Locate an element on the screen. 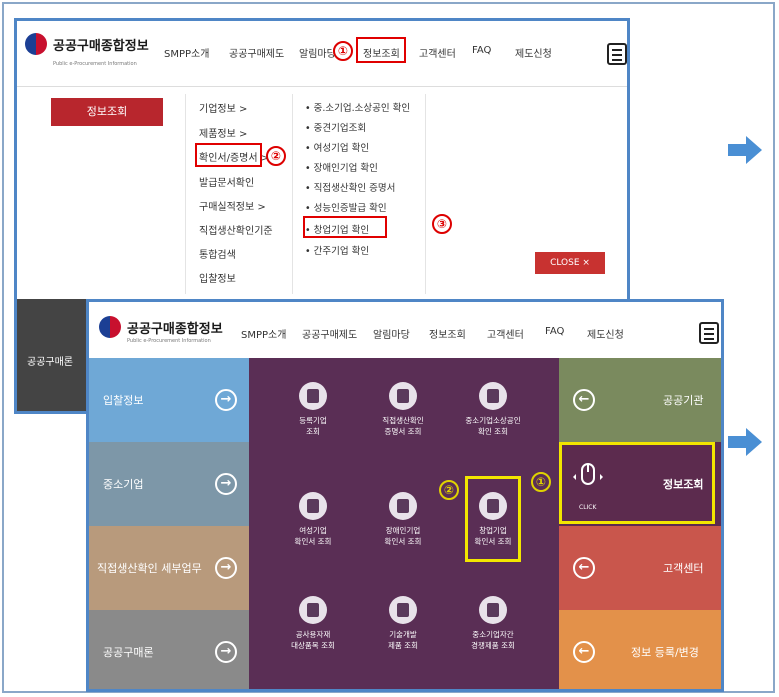  submenu-performance: • 성능인증발급 확인 is located at coordinates (346, 207).